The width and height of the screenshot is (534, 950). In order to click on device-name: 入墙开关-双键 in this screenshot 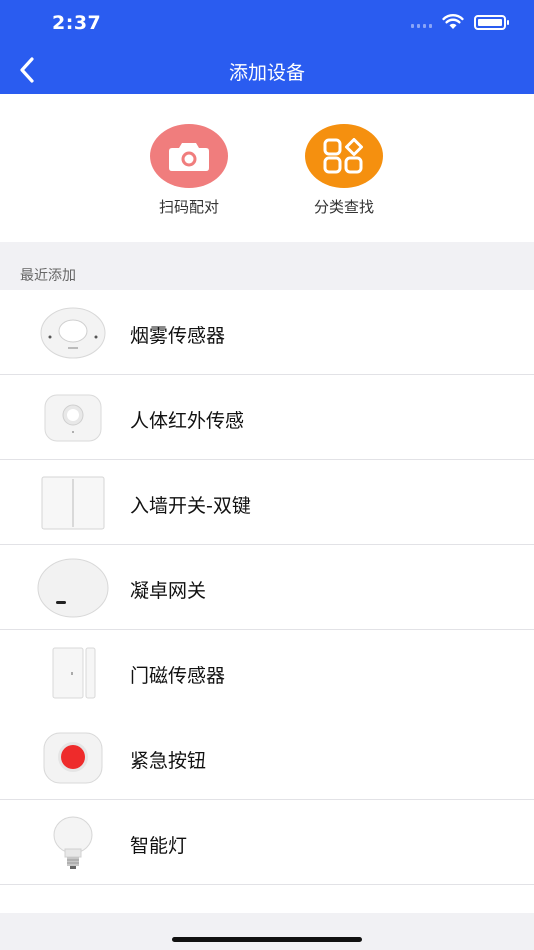, I will do `click(190, 506)`.